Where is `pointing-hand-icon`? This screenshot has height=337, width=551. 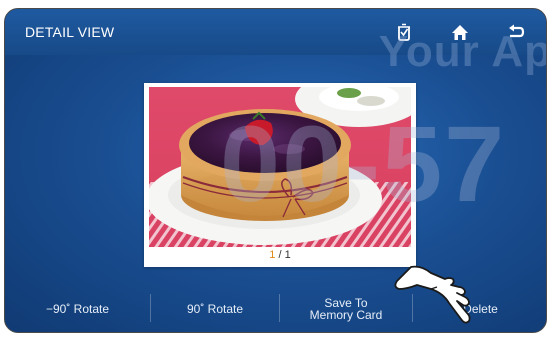 pointing-hand-icon is located at coordinates (436, 294).